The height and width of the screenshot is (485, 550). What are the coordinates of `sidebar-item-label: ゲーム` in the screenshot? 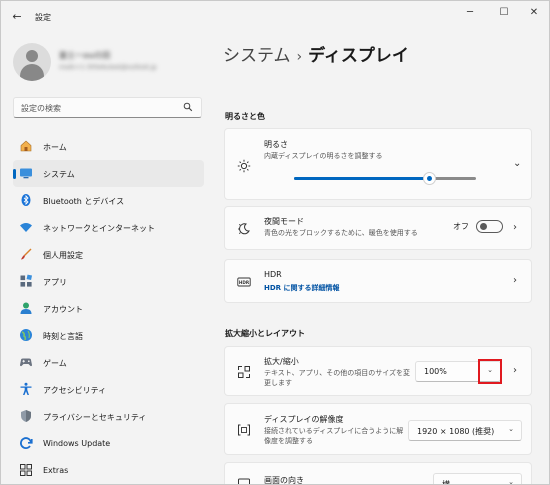 It's located at (55, 363).